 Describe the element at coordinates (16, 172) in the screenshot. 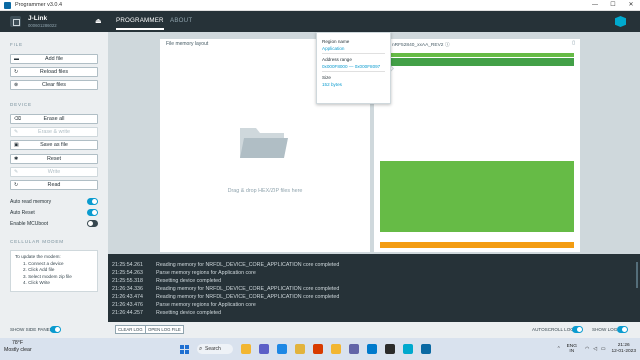

I see `pencil-icon: ✎` at that location.